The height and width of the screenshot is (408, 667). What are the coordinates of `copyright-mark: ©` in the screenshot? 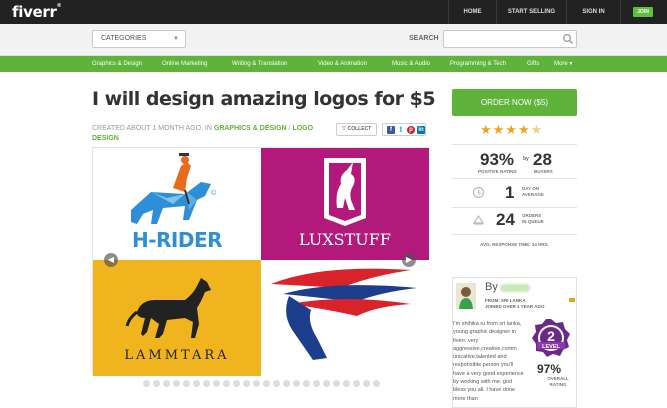 It's located at (214, 193).